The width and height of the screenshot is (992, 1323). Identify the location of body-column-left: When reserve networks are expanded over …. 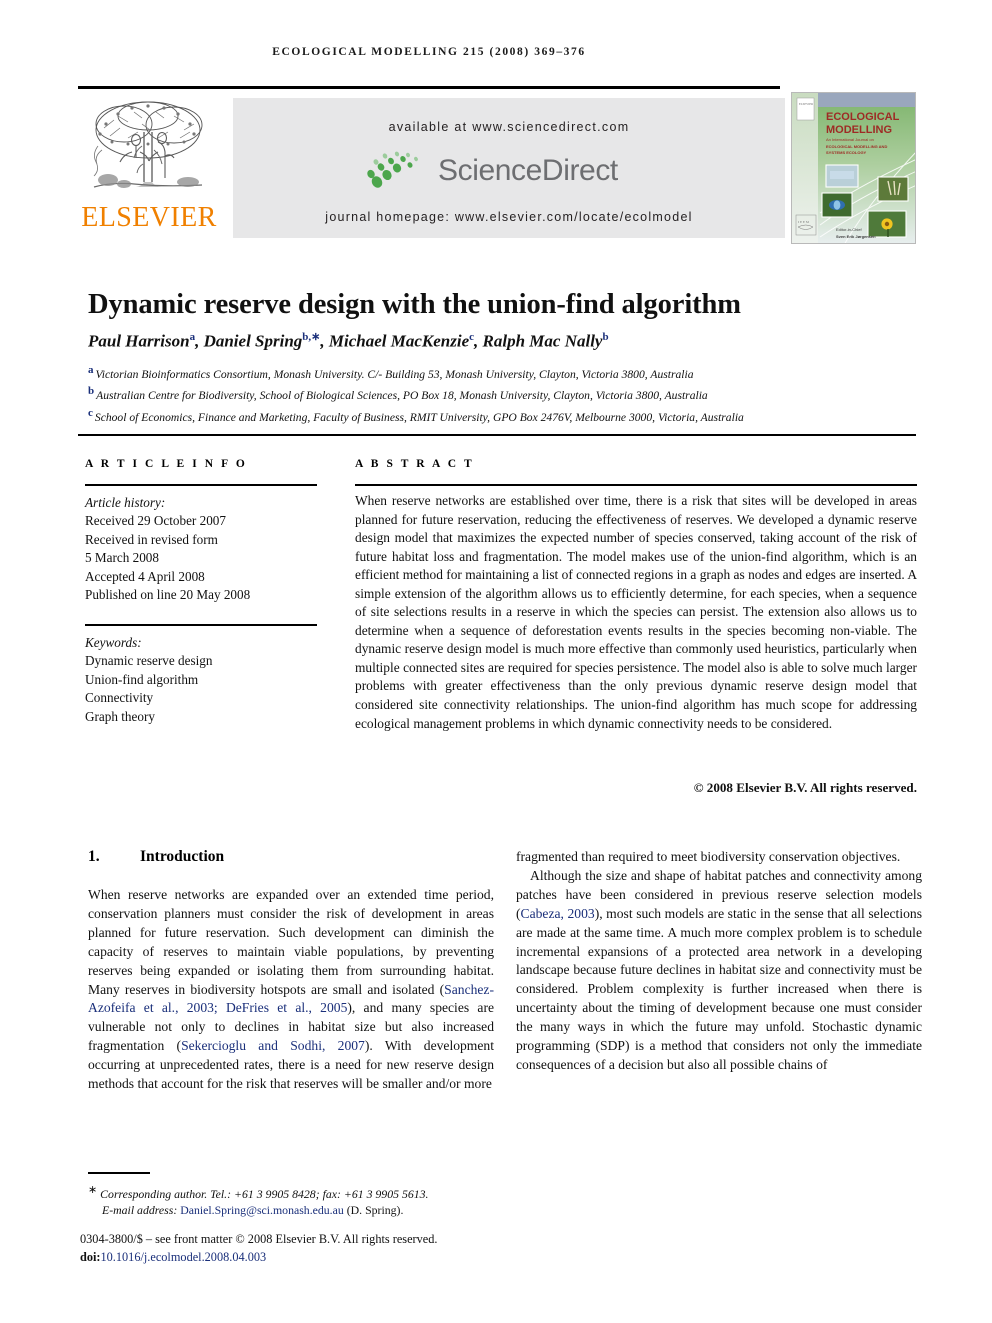
(291, 990).